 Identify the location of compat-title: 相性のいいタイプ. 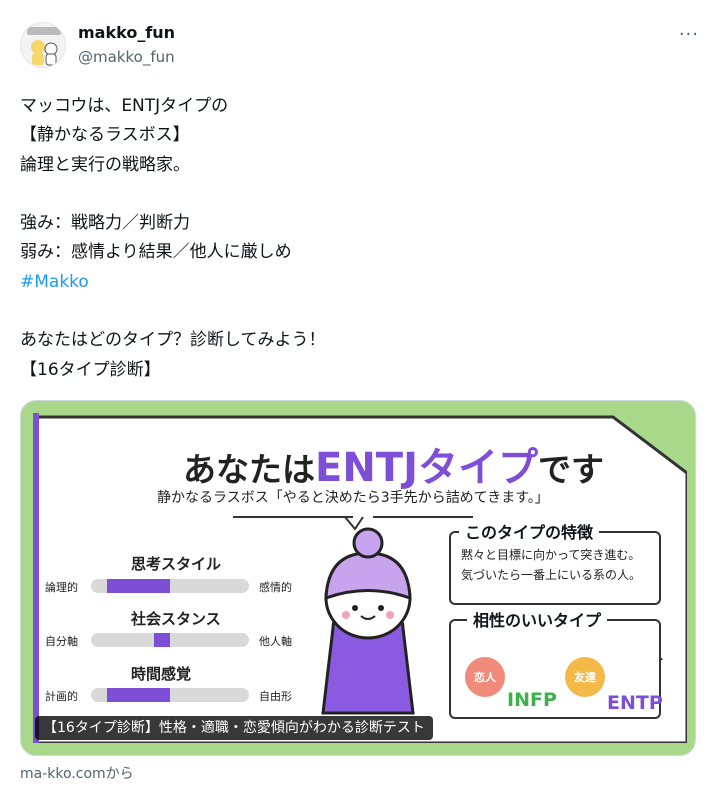
(537, 619).